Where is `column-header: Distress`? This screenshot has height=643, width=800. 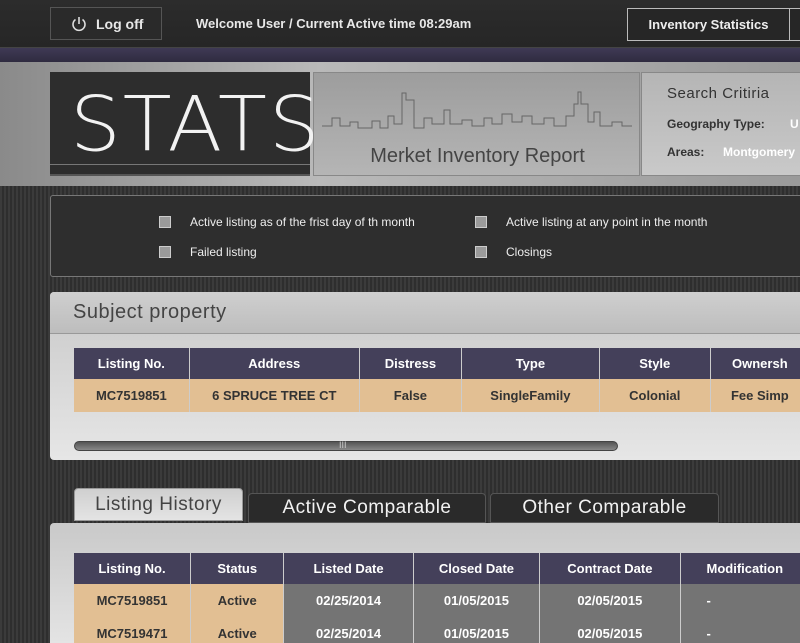
column-header: Distress is located at coordinates (410, 363).